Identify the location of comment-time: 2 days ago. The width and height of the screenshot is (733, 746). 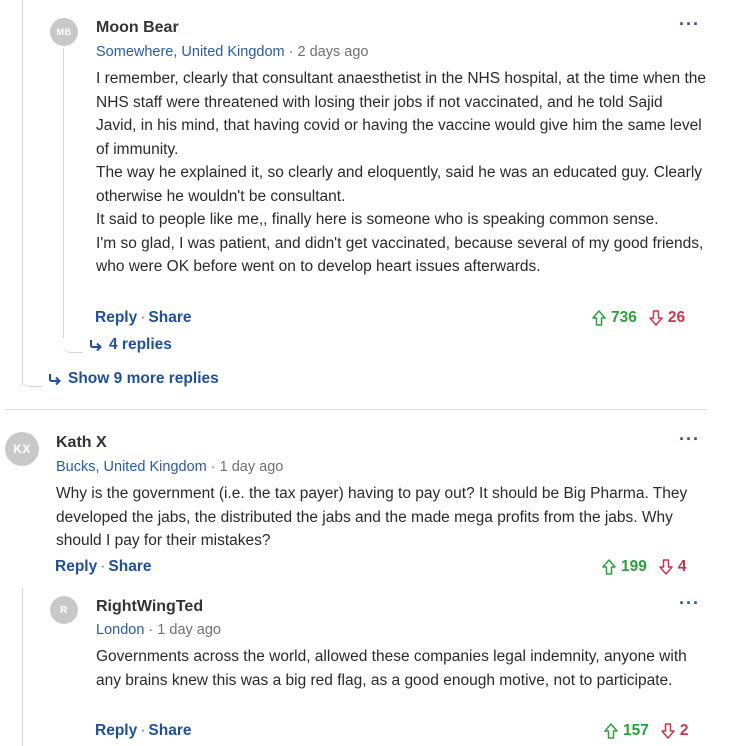
(333, 52).